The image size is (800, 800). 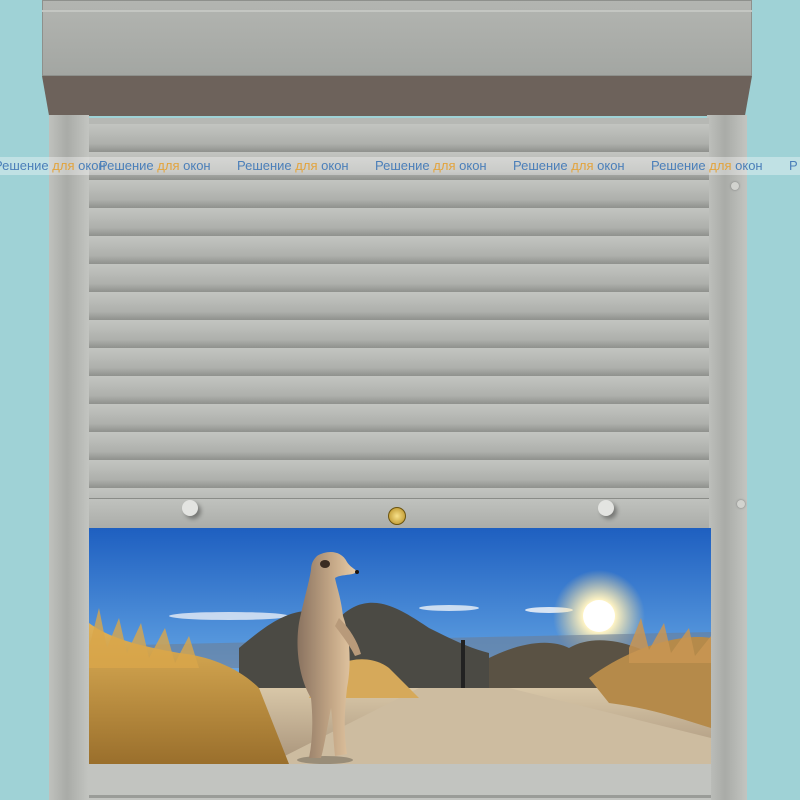 What do you see at coordinates (69, 457) in the screenshot?
I see `left-guide-rail` at bounding box center [69, 457].